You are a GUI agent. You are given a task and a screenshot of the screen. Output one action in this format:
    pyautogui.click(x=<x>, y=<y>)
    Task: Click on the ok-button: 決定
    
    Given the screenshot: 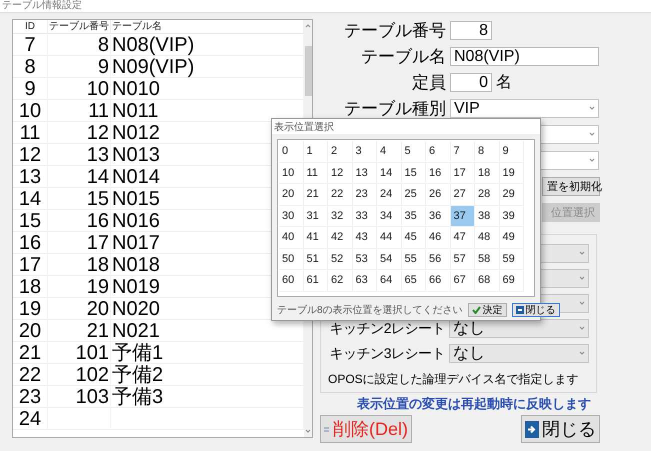 What is the action you would take?
    pyautogui.click(x=487, y=310)
    